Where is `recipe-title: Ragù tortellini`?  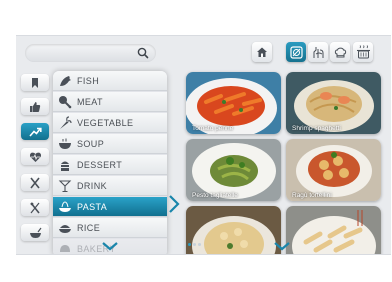
recipe-title: Ragù tortellini is located at coordinates (312, 195).